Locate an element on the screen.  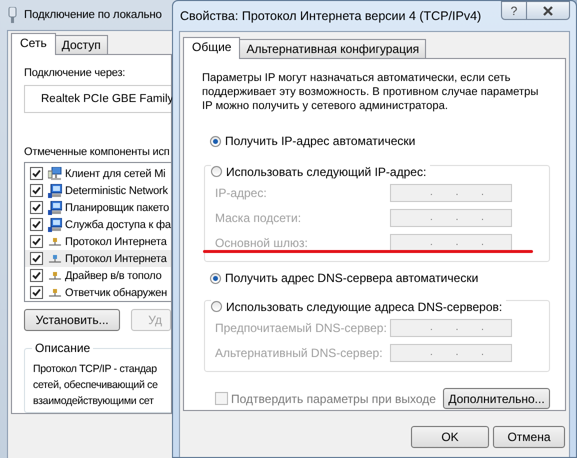
close-button is located at coordinates (548, 10).